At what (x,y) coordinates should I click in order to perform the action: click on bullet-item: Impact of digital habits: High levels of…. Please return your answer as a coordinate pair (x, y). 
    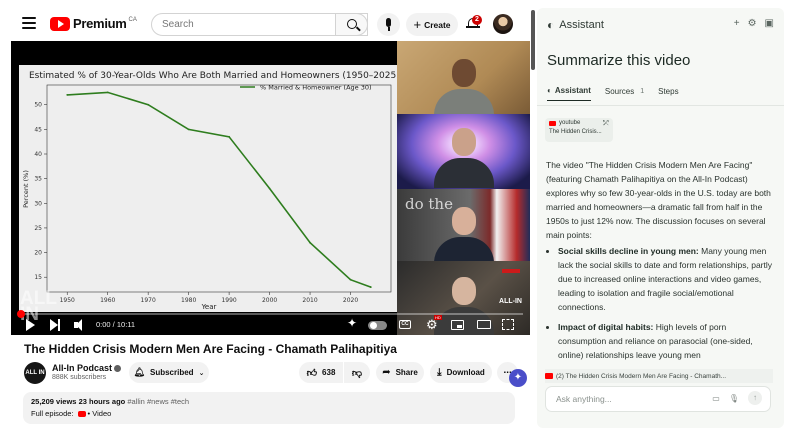
    Looking at the image, I should click on (666, 341).